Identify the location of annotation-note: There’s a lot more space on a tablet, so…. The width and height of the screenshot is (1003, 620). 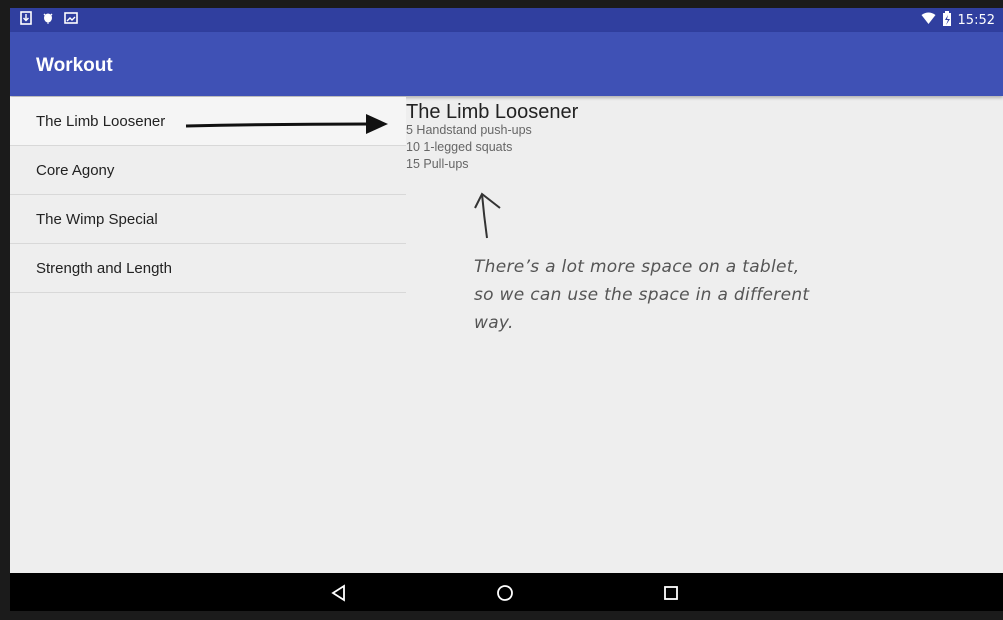
(642, 295).